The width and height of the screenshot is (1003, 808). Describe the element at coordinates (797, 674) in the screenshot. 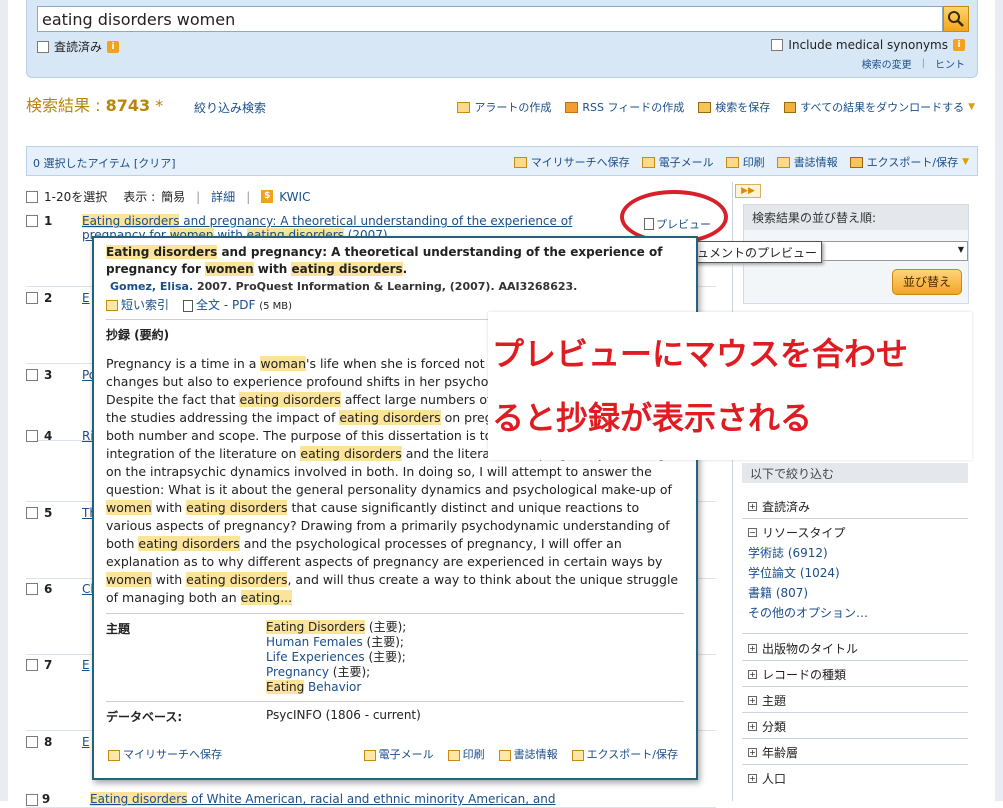

I see `facet-record-type: + レコードの種類` at that location.